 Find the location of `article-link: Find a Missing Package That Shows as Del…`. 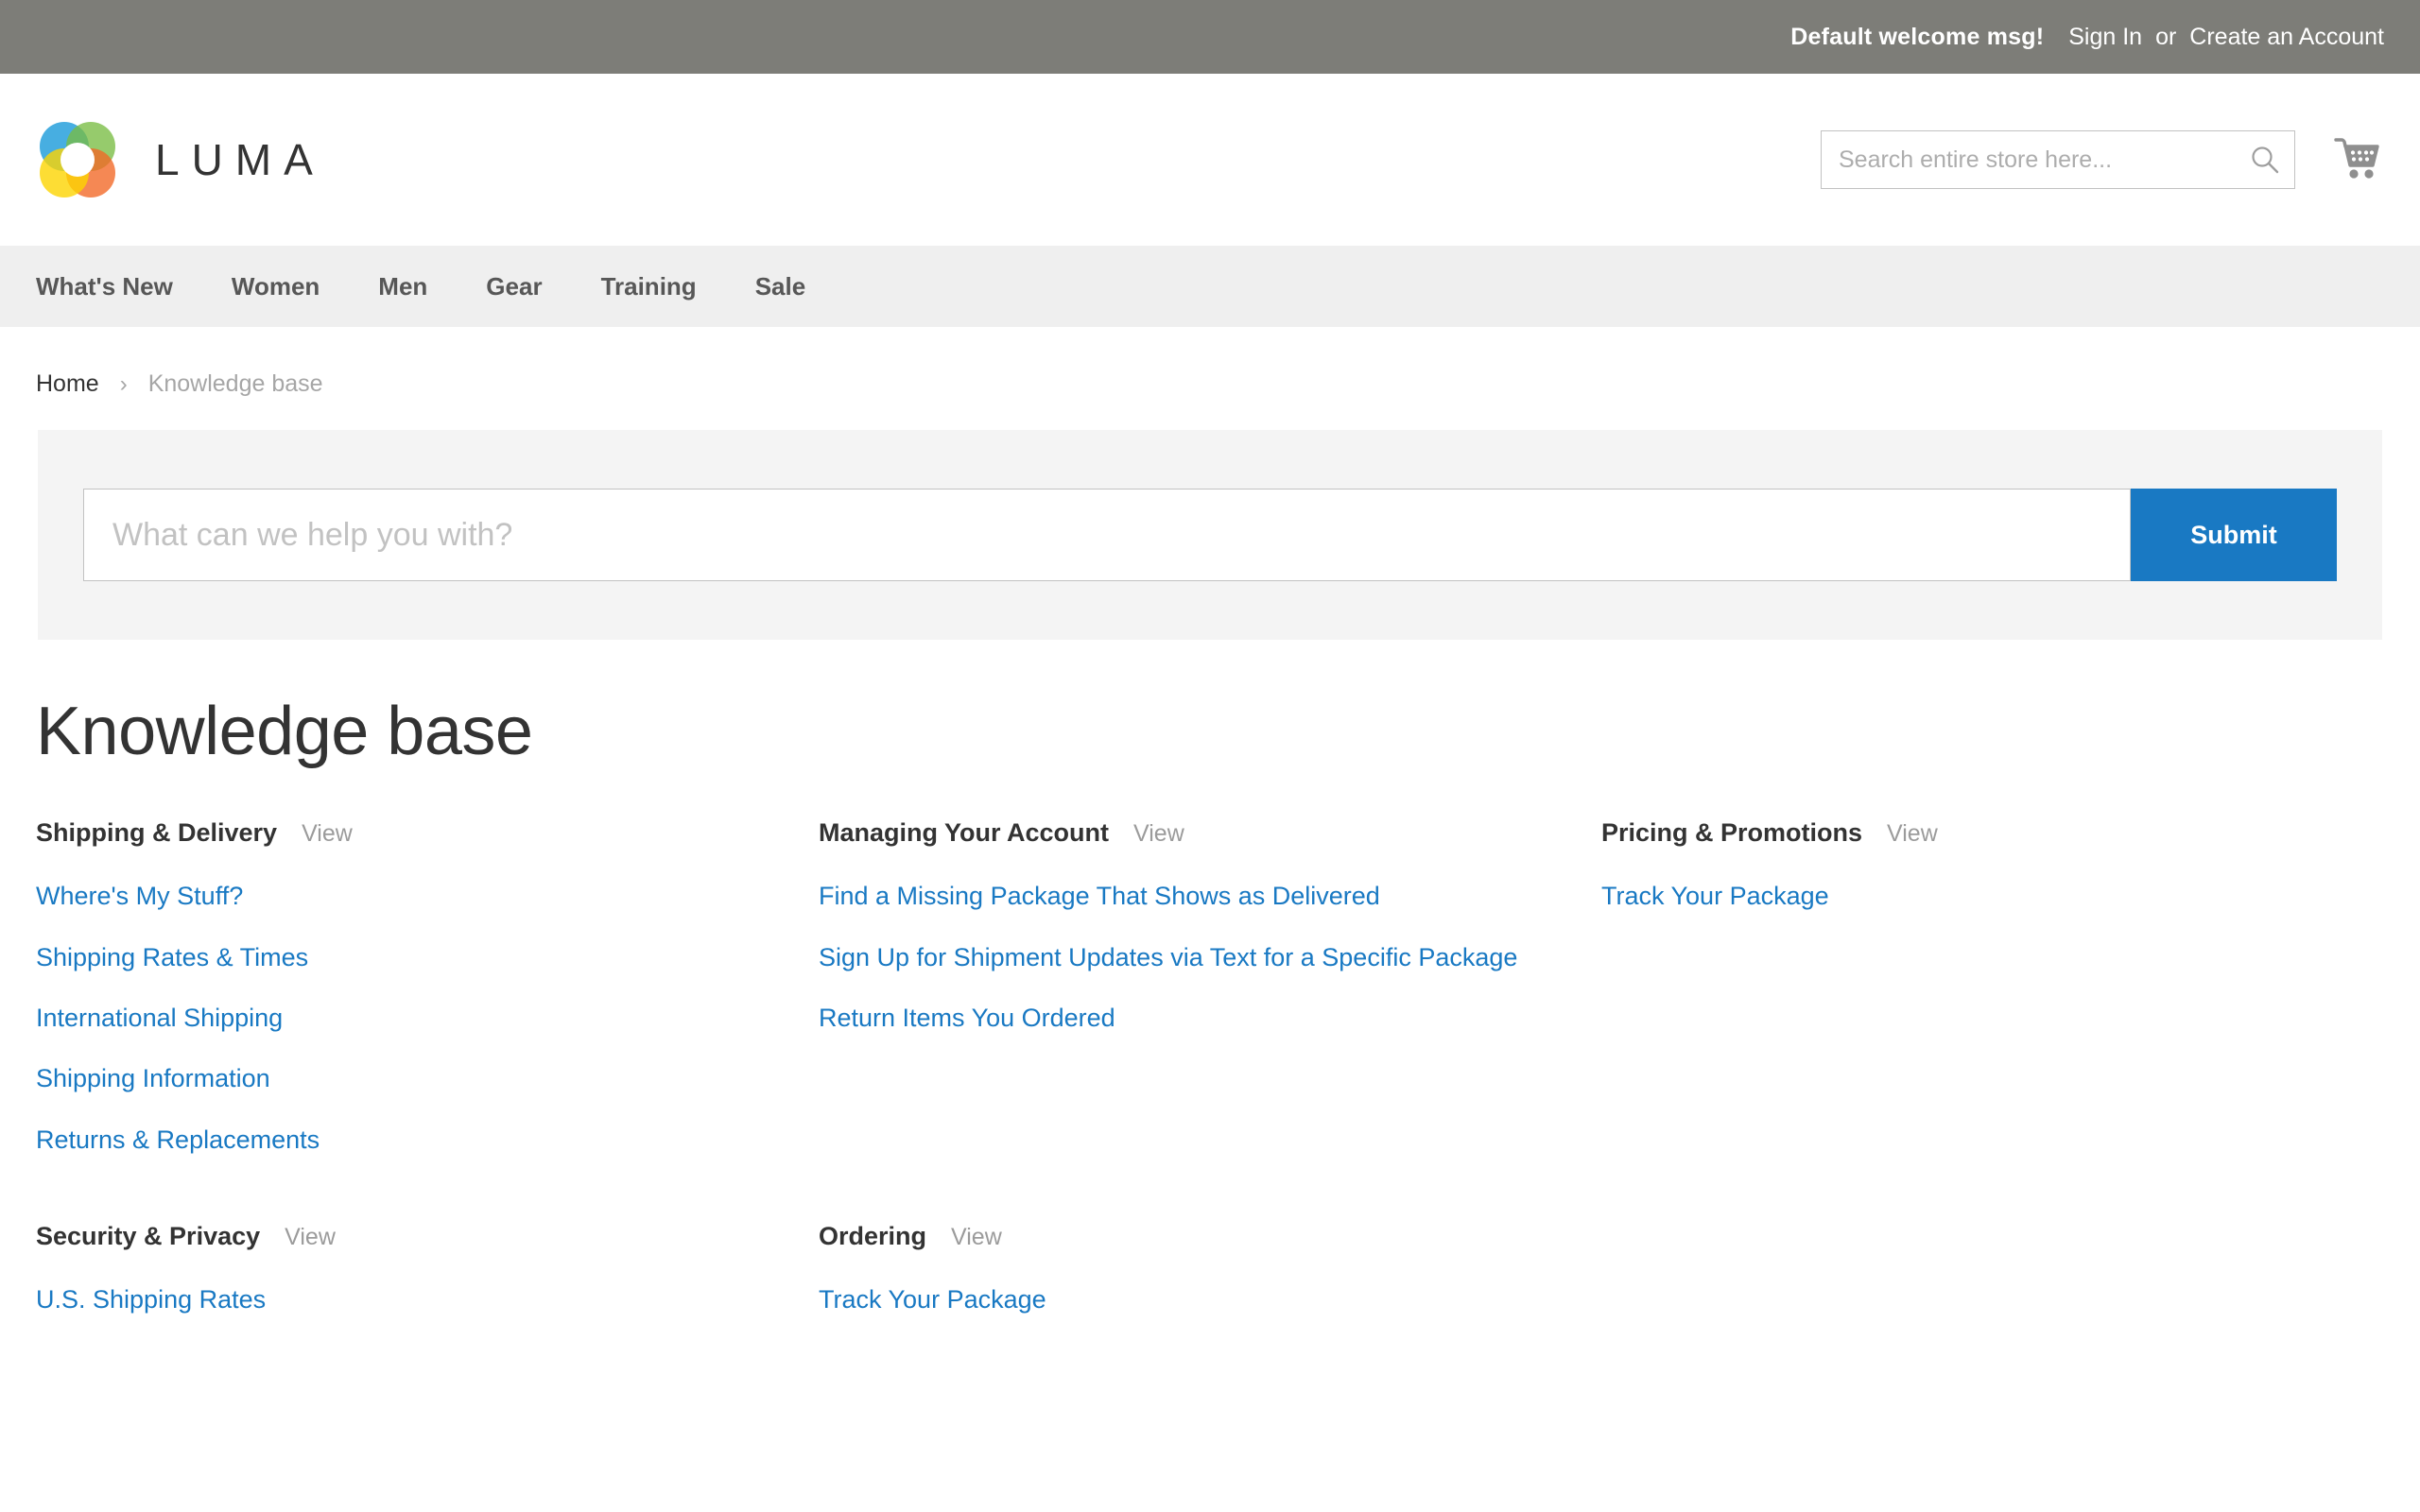

article-link: Find a Missing Package That Shows as Del… is located at coordinates (1182, 896).